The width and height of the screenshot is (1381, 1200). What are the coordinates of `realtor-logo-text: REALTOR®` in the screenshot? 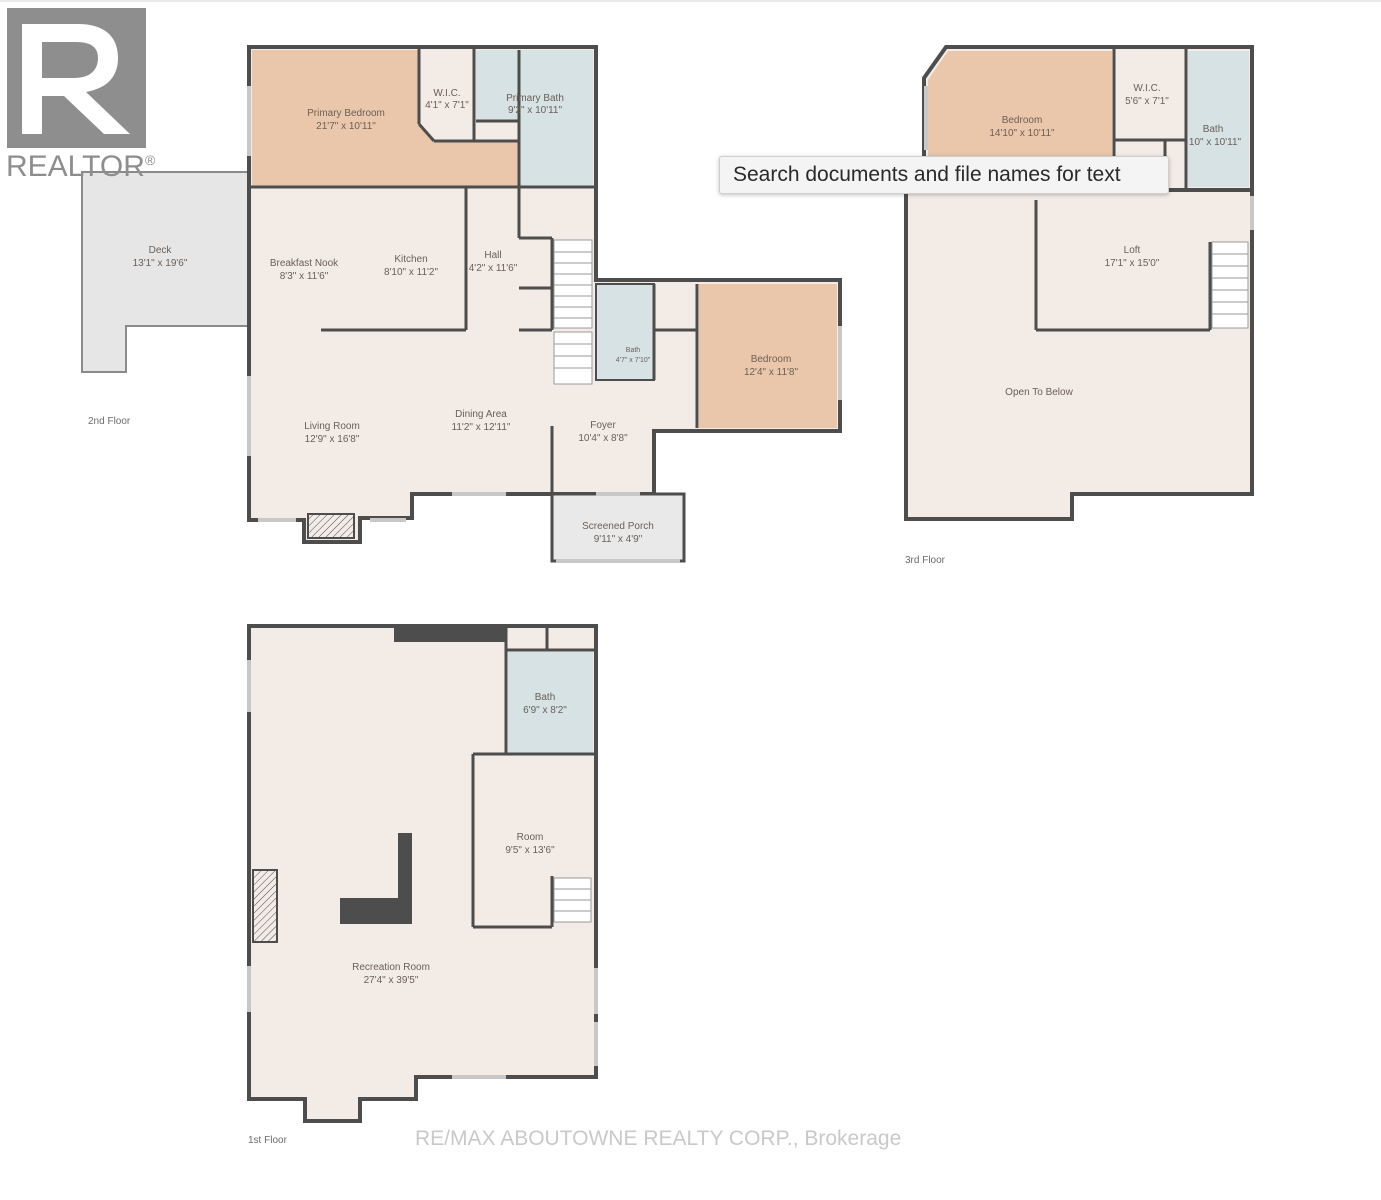 It's located at (81, 166).